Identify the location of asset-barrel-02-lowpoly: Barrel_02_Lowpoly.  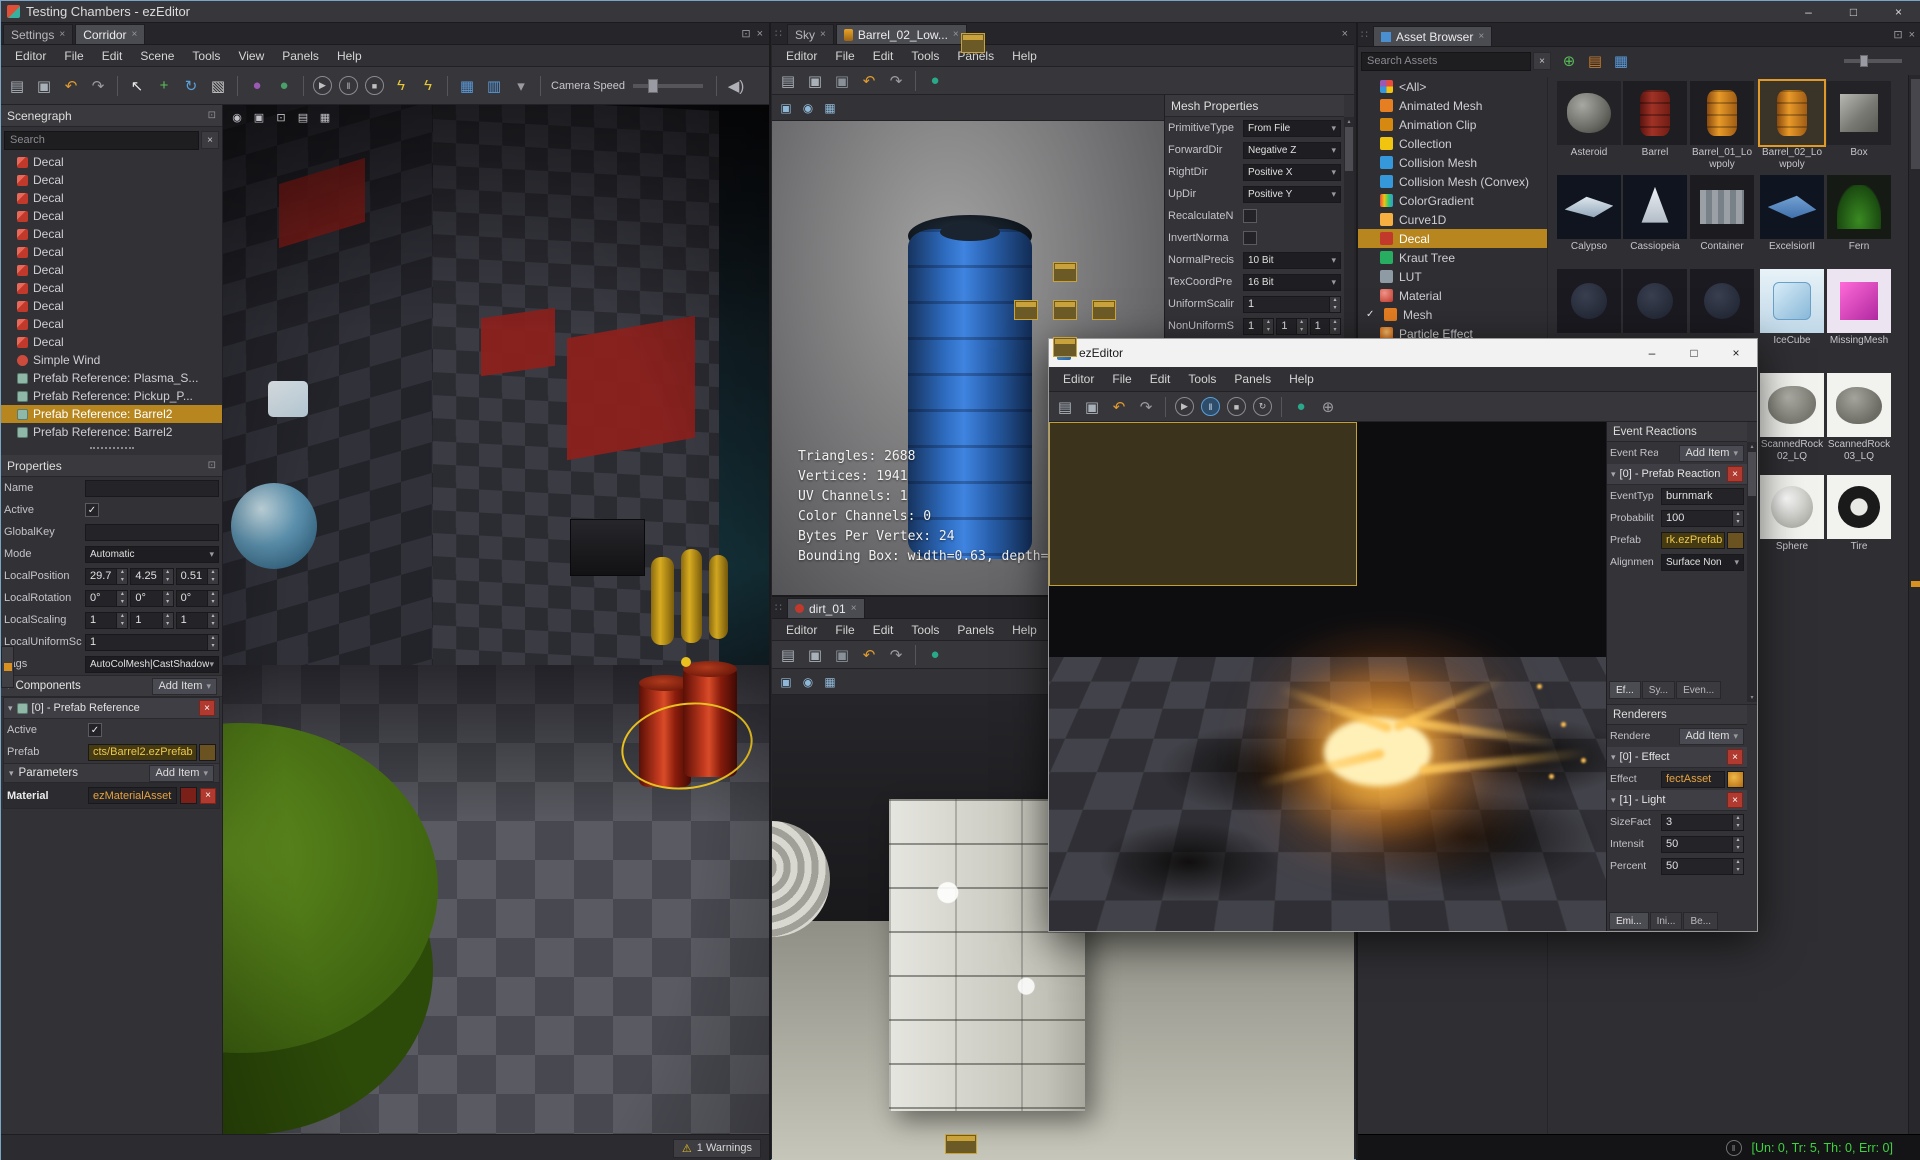
(1792, 125).